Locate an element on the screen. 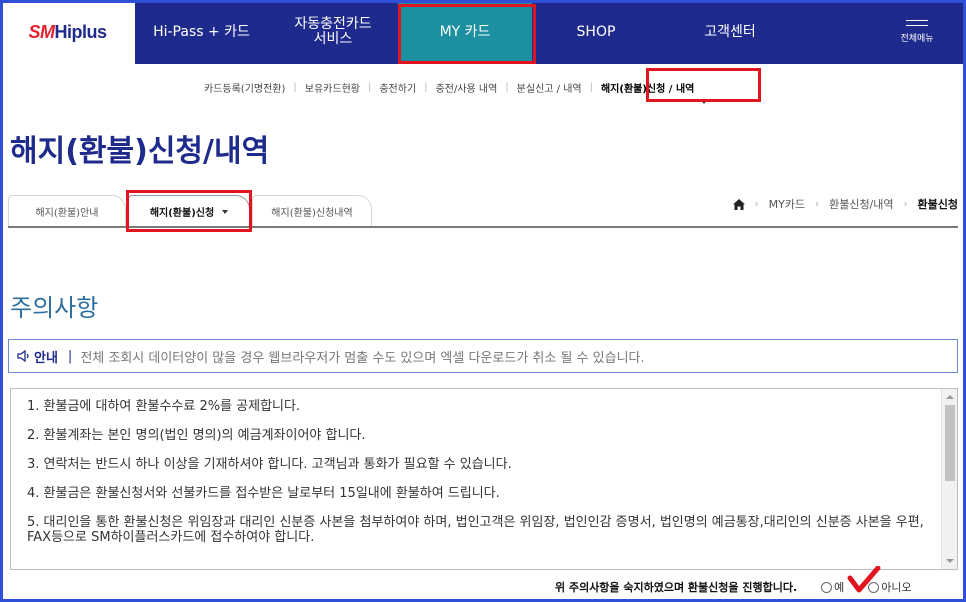  check-mark-icon is located at coordinates (864, 579).